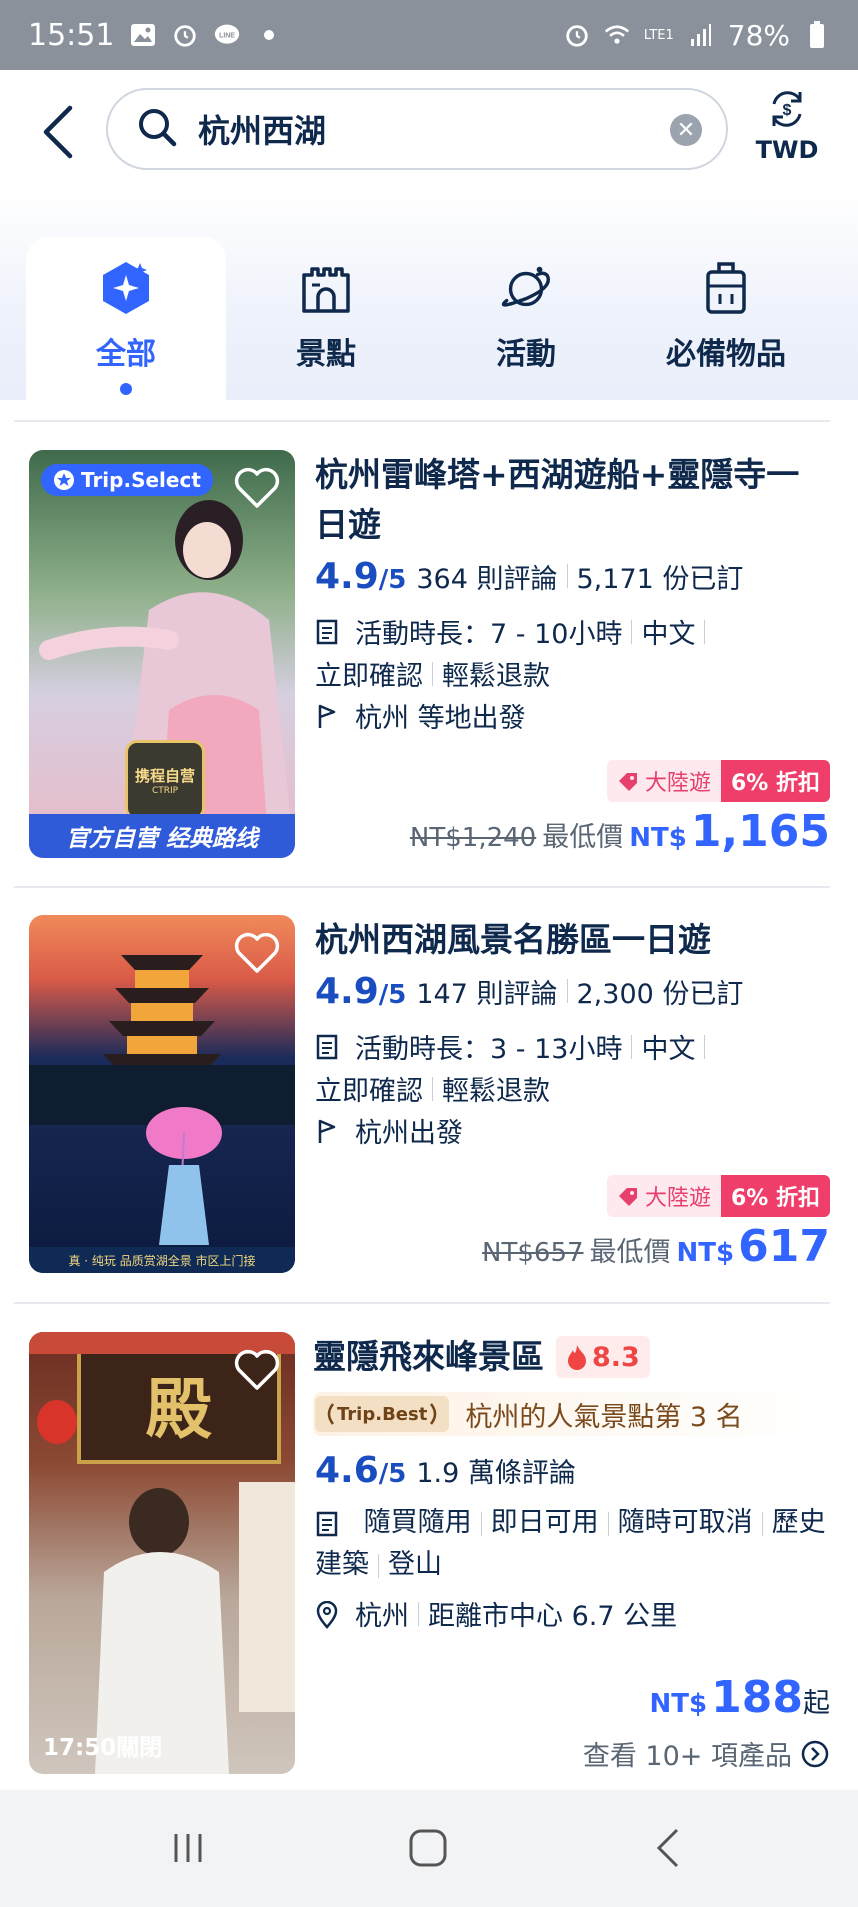 The height and width of the screenshot is (1907, 858). Describe the element at coordinates (428, 1357) in the screenshot. I see `product-title: 靈隱飛來峰景區` at that location.